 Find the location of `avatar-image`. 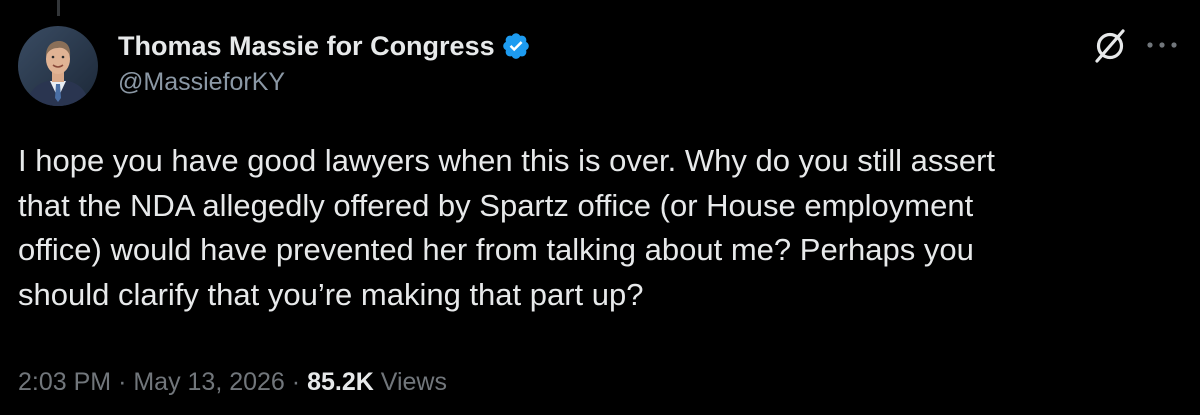

avatar-image is located at coordinates (58, 66).